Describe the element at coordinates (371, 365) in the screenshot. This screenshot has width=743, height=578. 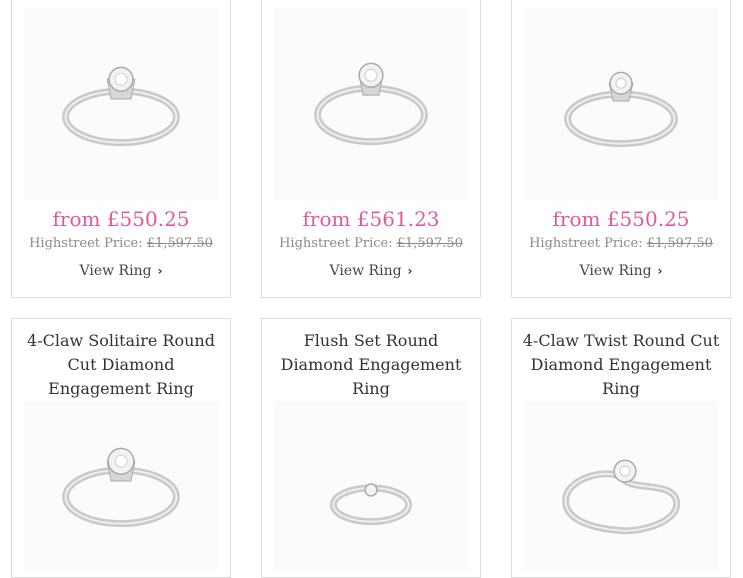
I see `product-title: Flush Set Round Diamond Engagement Ring` at that location.